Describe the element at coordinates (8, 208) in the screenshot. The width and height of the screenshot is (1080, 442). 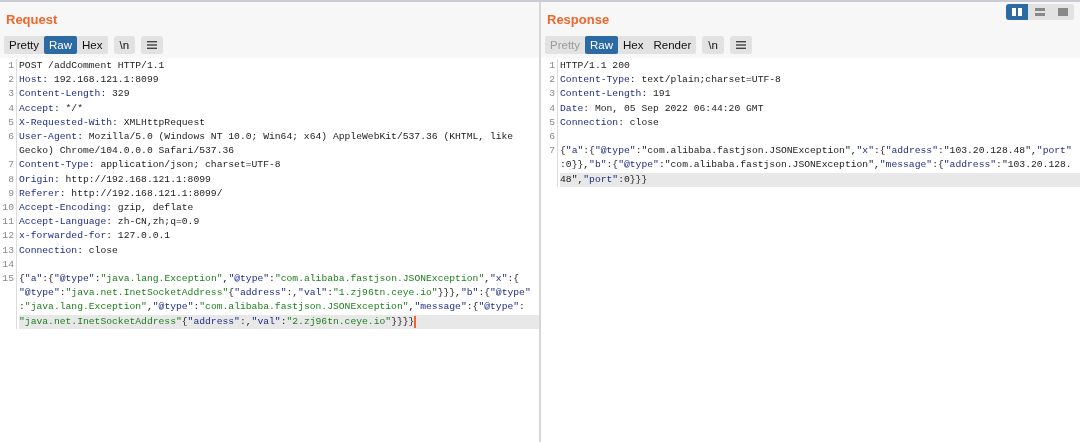
I see `line-number: 10` at that location.